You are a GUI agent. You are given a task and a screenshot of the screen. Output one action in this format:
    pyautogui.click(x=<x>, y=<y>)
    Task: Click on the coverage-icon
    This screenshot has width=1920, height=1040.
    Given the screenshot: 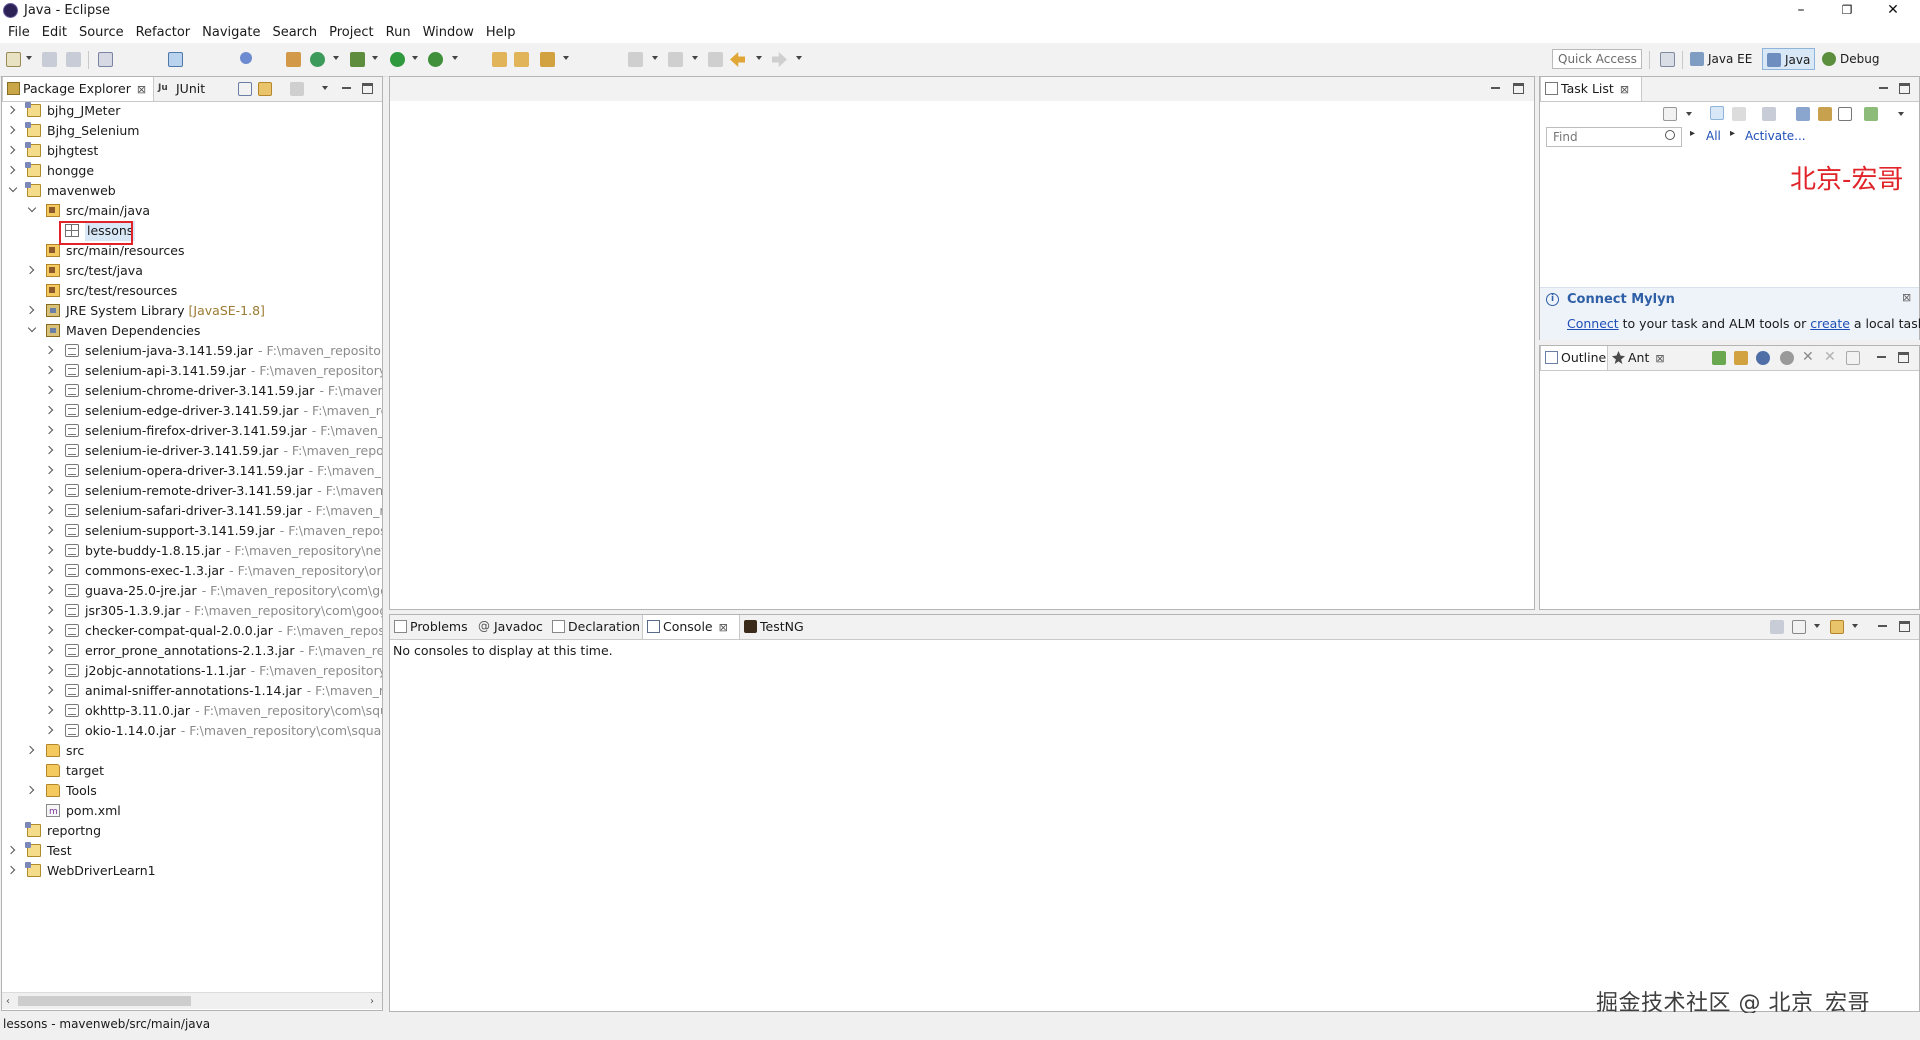 What is the action you would take?
    pyautogui.click(x=435, y=59)
    